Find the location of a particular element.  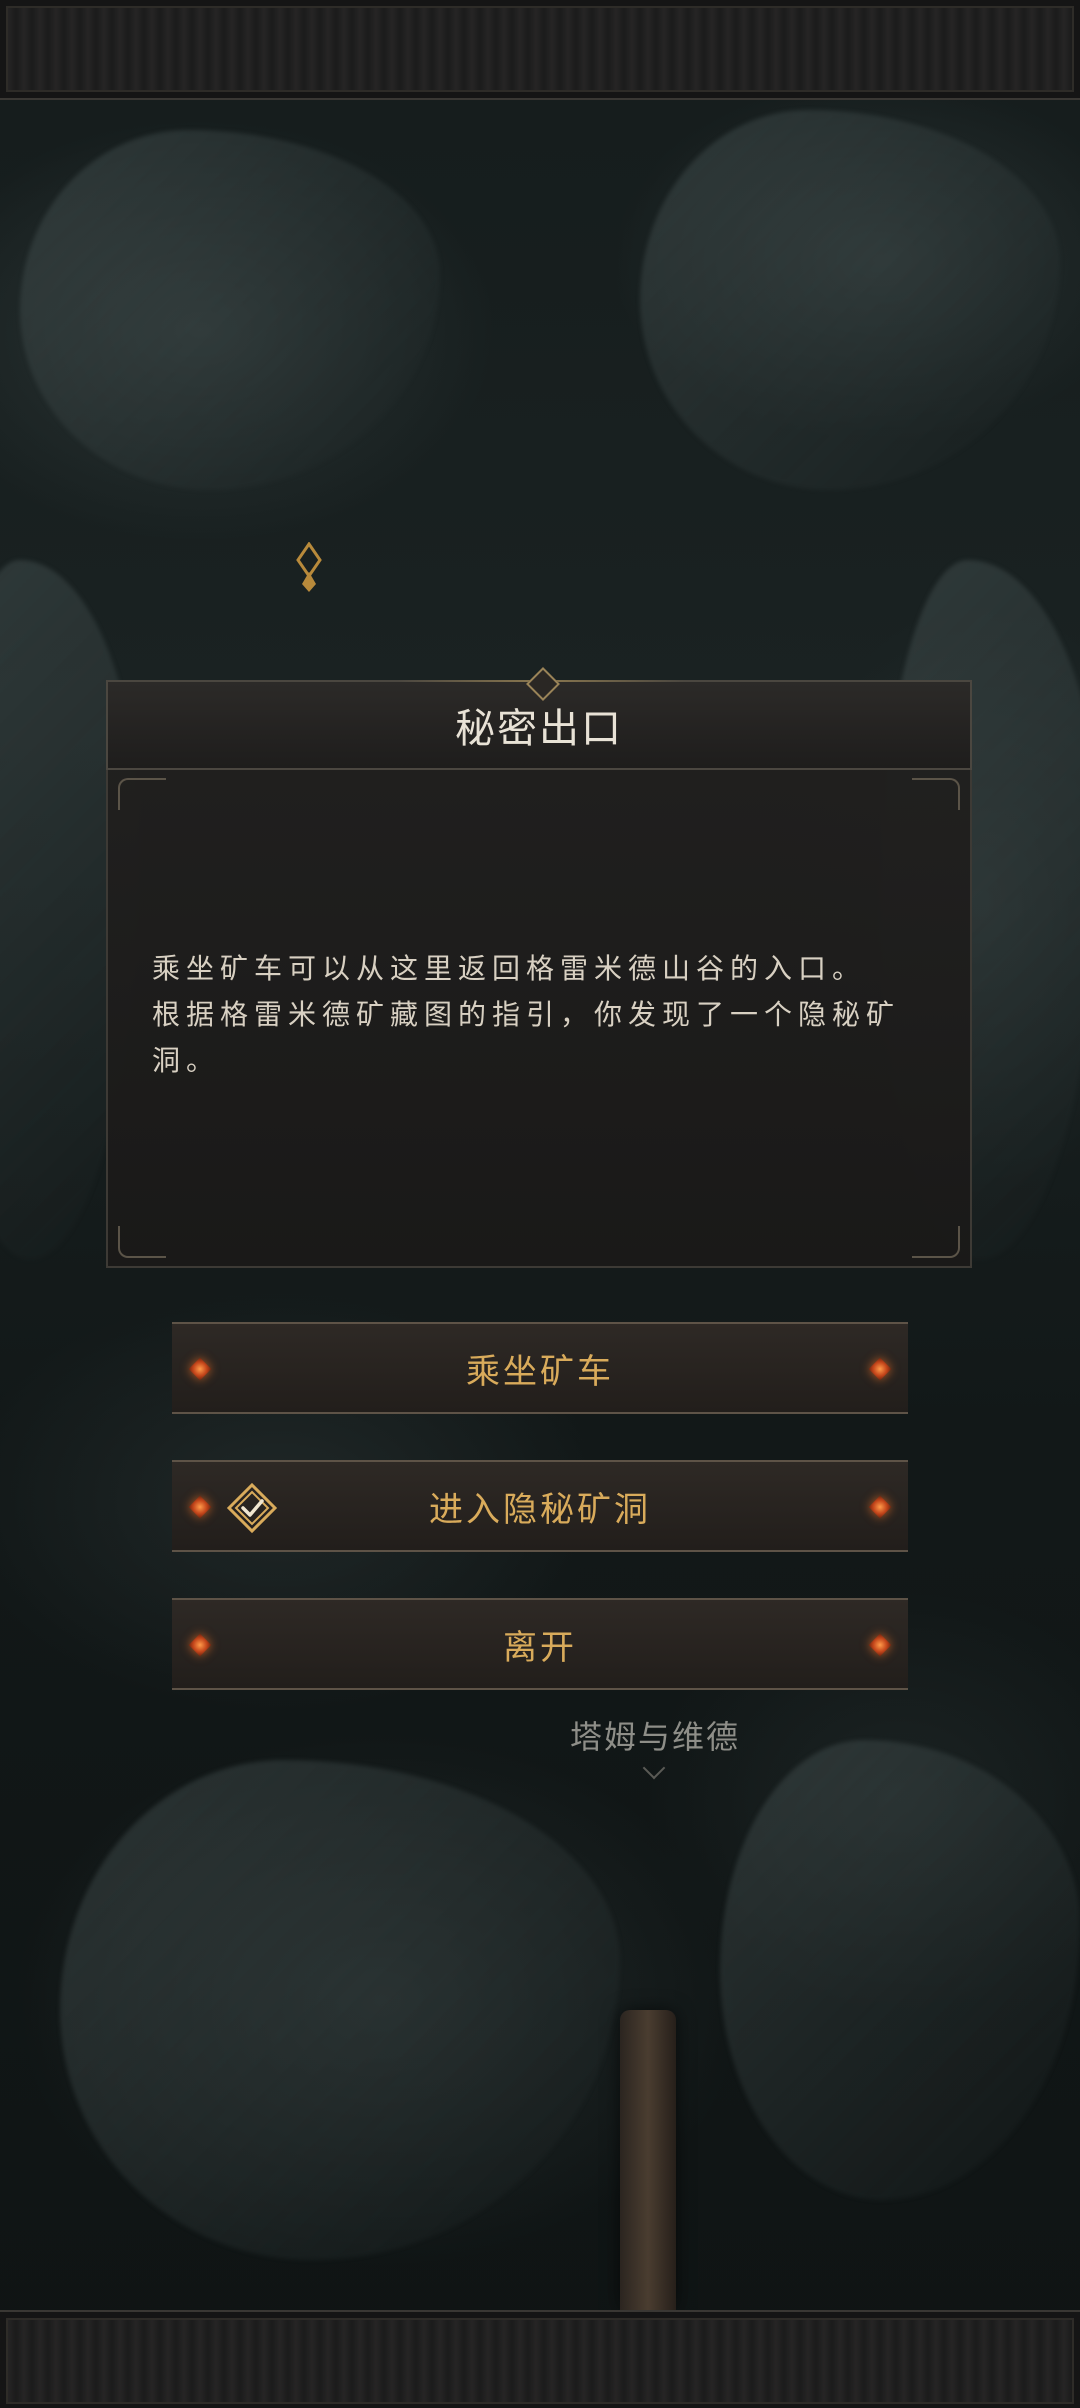

choice-button-ride-minecart: 乘坐矿车 is located at coordinates (540, 1368).